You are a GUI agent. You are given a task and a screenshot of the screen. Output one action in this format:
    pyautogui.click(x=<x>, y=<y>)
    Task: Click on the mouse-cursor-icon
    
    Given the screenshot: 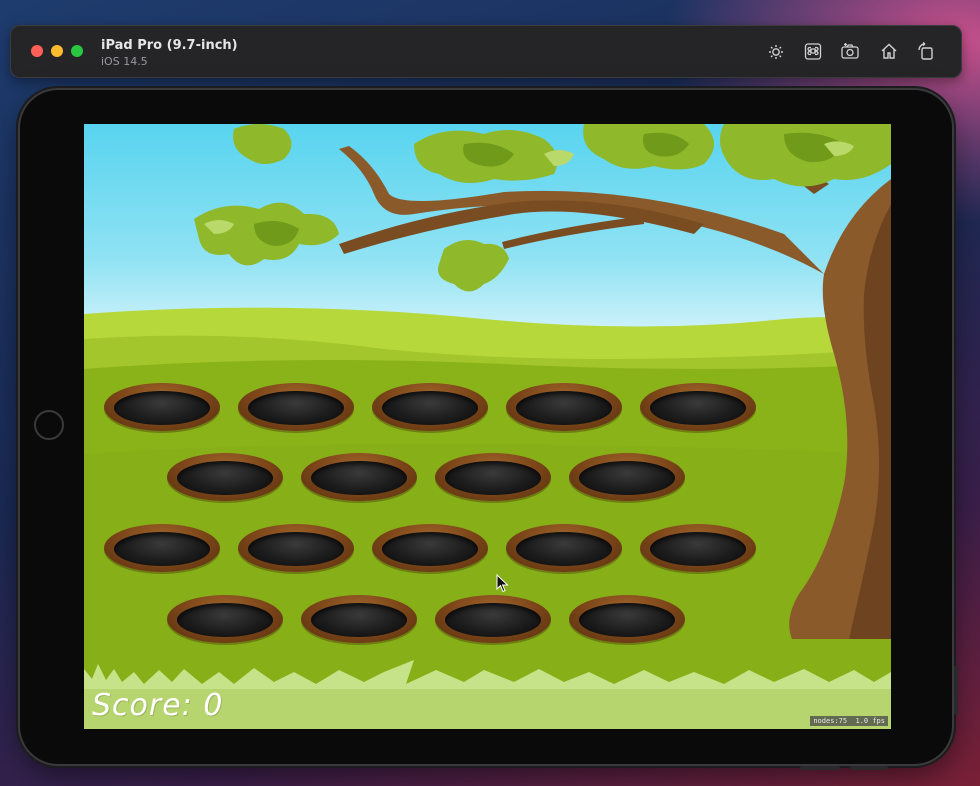 What is the action you would take?
    pyautogui.click(x=502, y=583)
    